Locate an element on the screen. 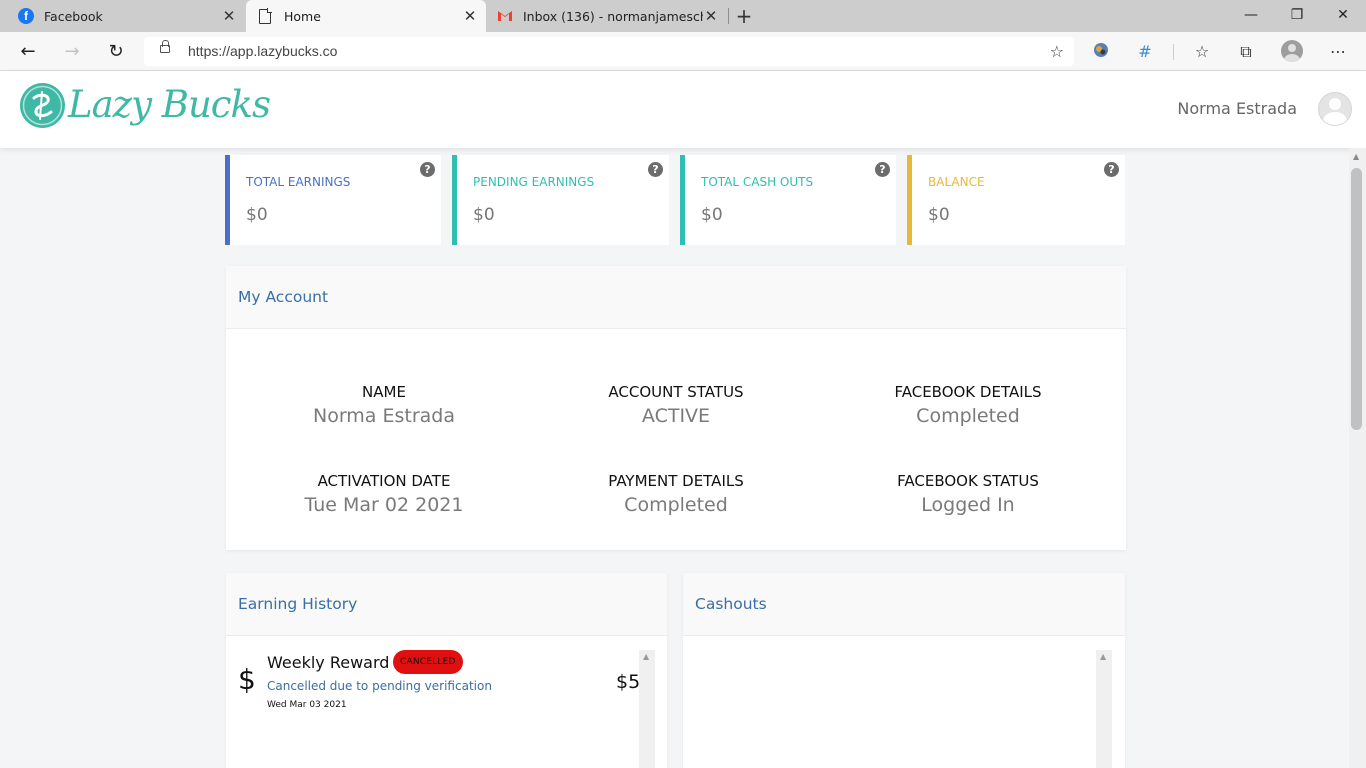 Image resolution: width=1366 pixels, height=768 pixels. field-label: ACTIVATION DATE is located at coordinates (384, 481).